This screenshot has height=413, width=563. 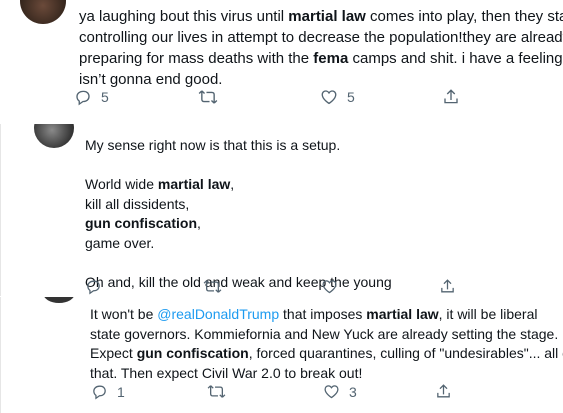 I want to click on text-span: preparing for mass deaths with the, so click(x=196, y=58).